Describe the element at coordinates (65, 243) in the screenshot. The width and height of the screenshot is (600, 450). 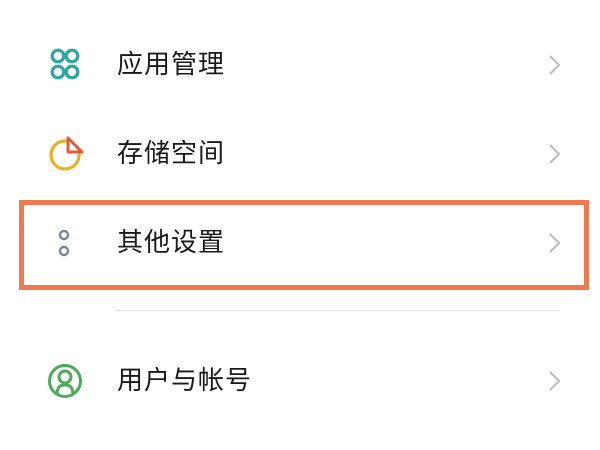
I see `other-settings-dots-icon` at that location.